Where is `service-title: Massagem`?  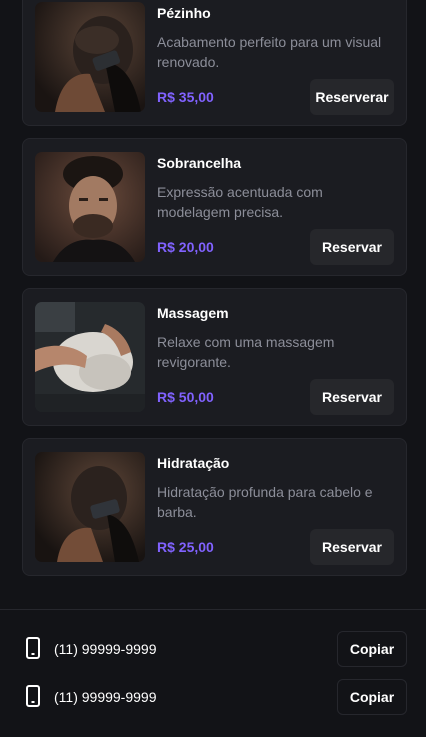 service-title: Massagem is located at coordinates (193, 313).